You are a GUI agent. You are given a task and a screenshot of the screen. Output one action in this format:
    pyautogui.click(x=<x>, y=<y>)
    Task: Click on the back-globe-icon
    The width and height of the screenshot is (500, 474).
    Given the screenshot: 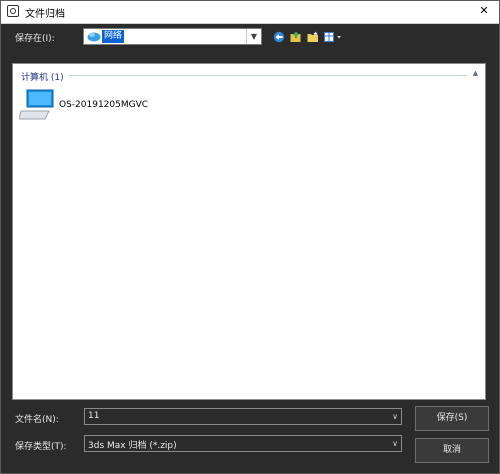 What is the action you would take?
    pyautogui.click(x=279, y=37)
    